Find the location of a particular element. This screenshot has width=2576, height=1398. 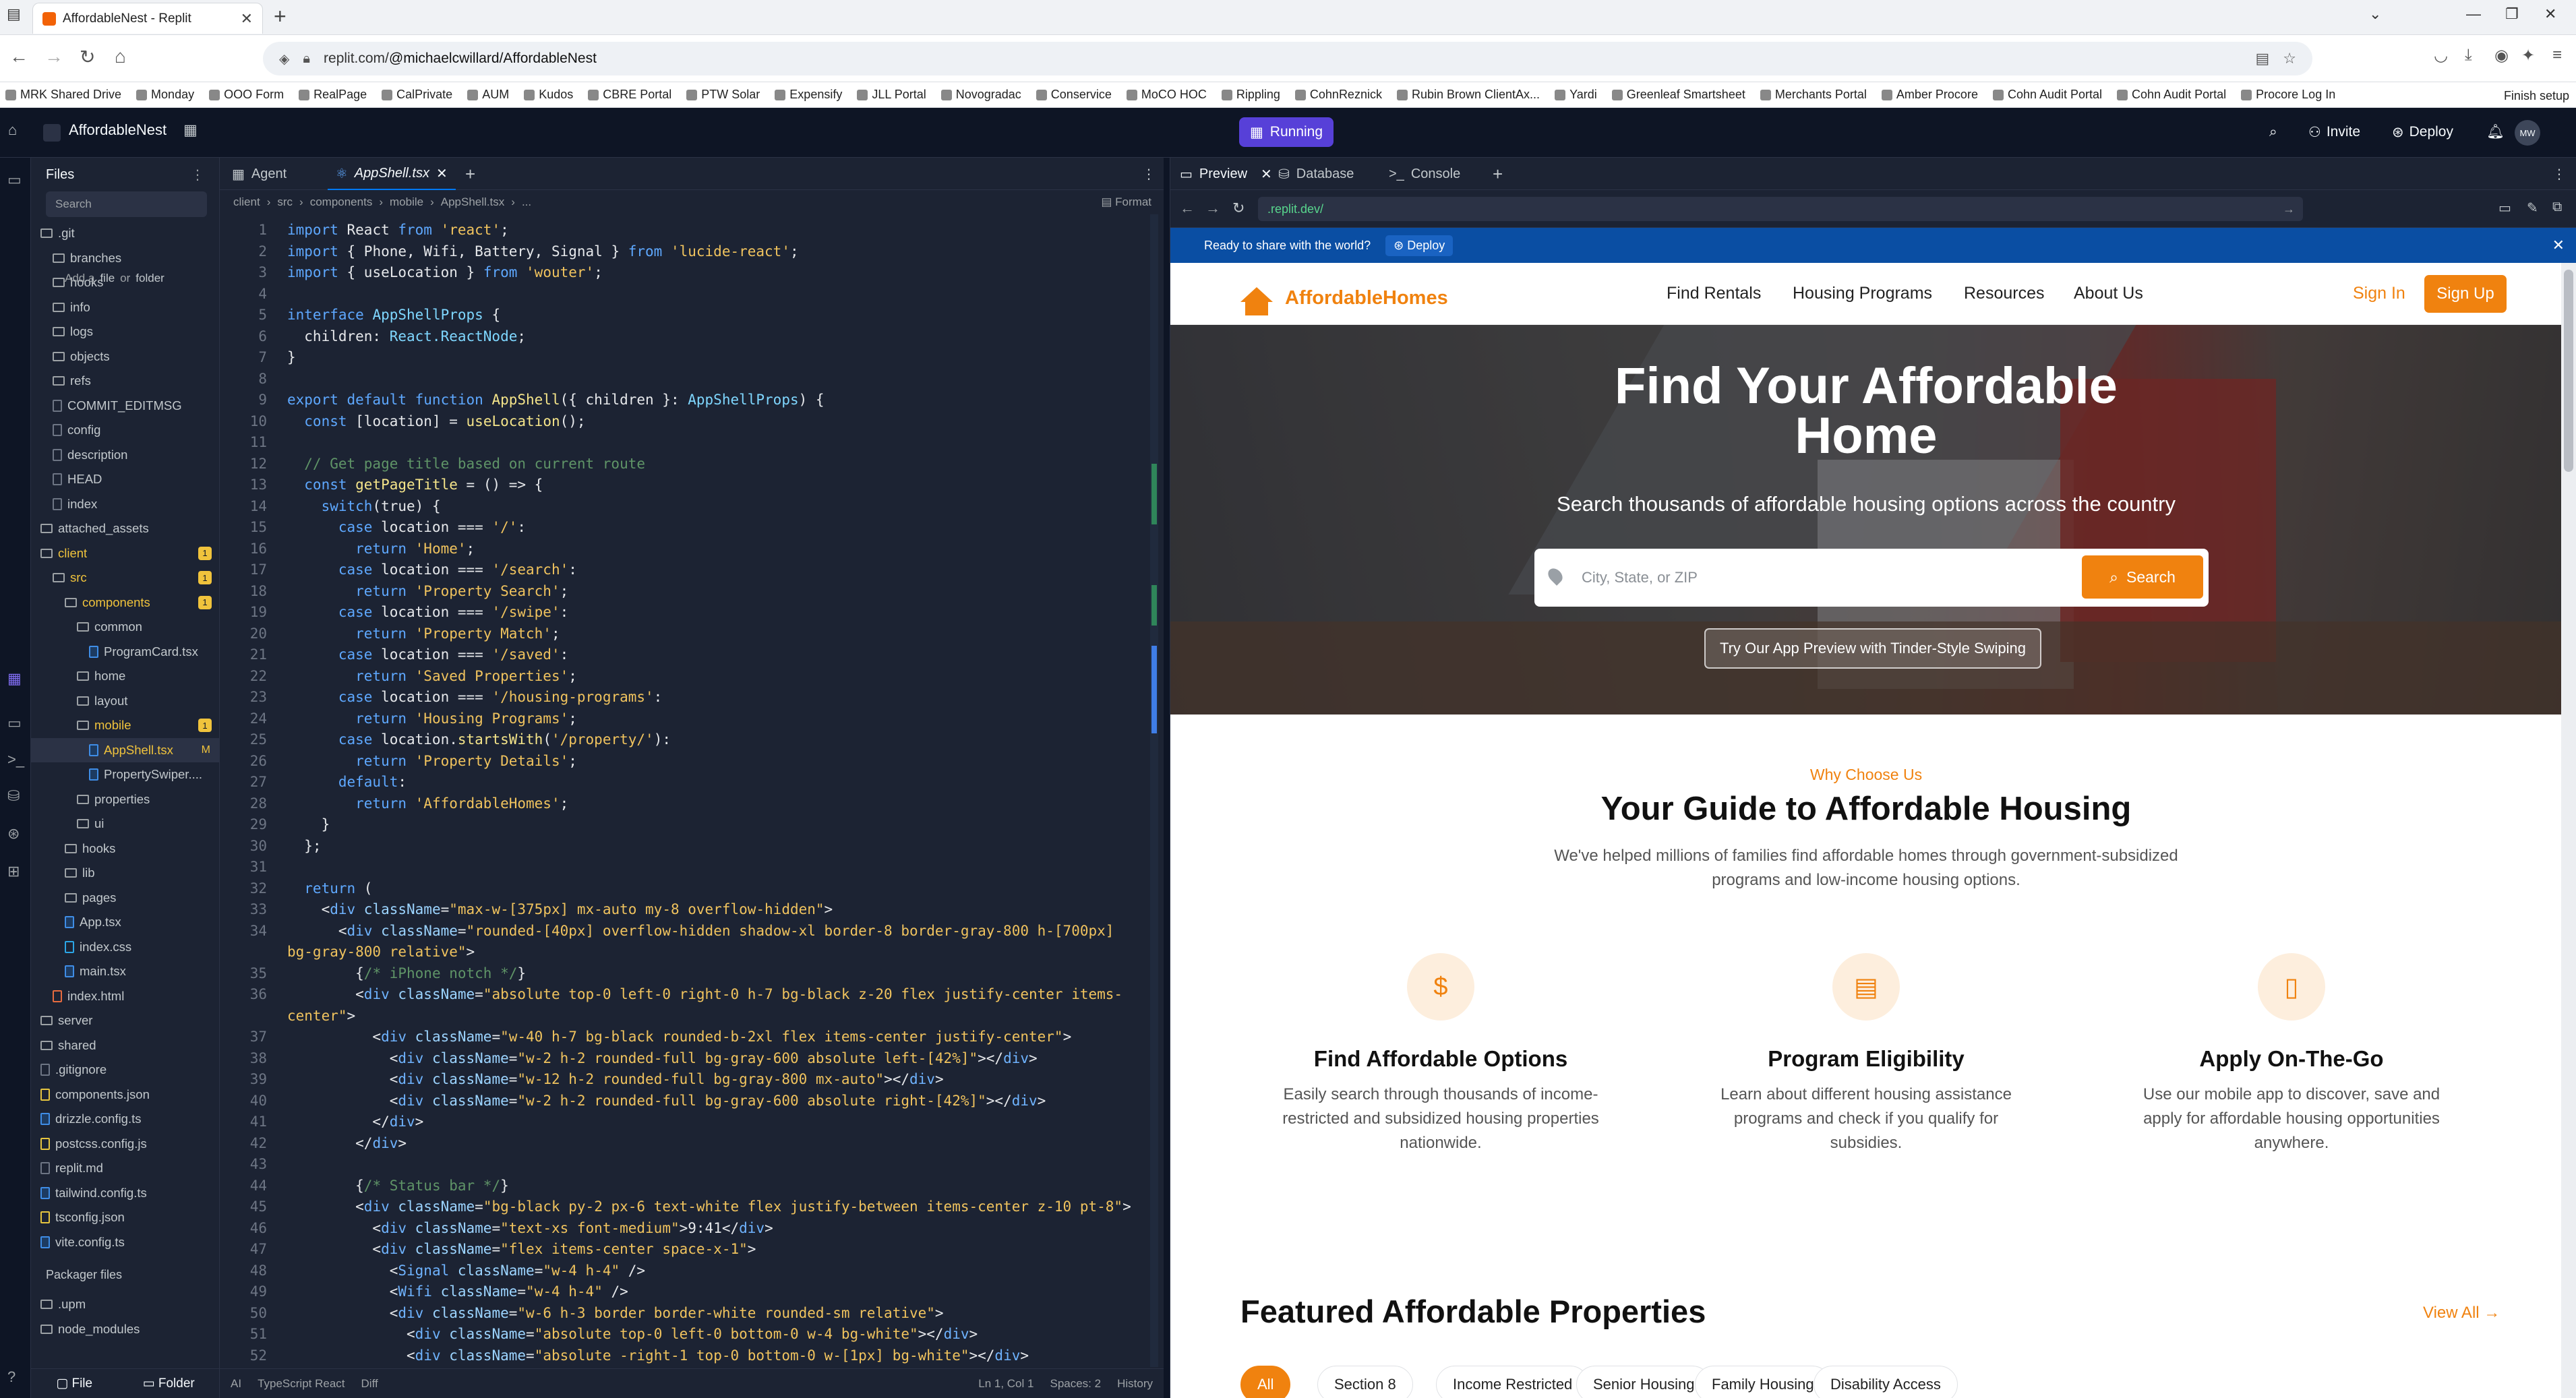

file-tree-item: mobile 1 is located at coordinates (125, 725).